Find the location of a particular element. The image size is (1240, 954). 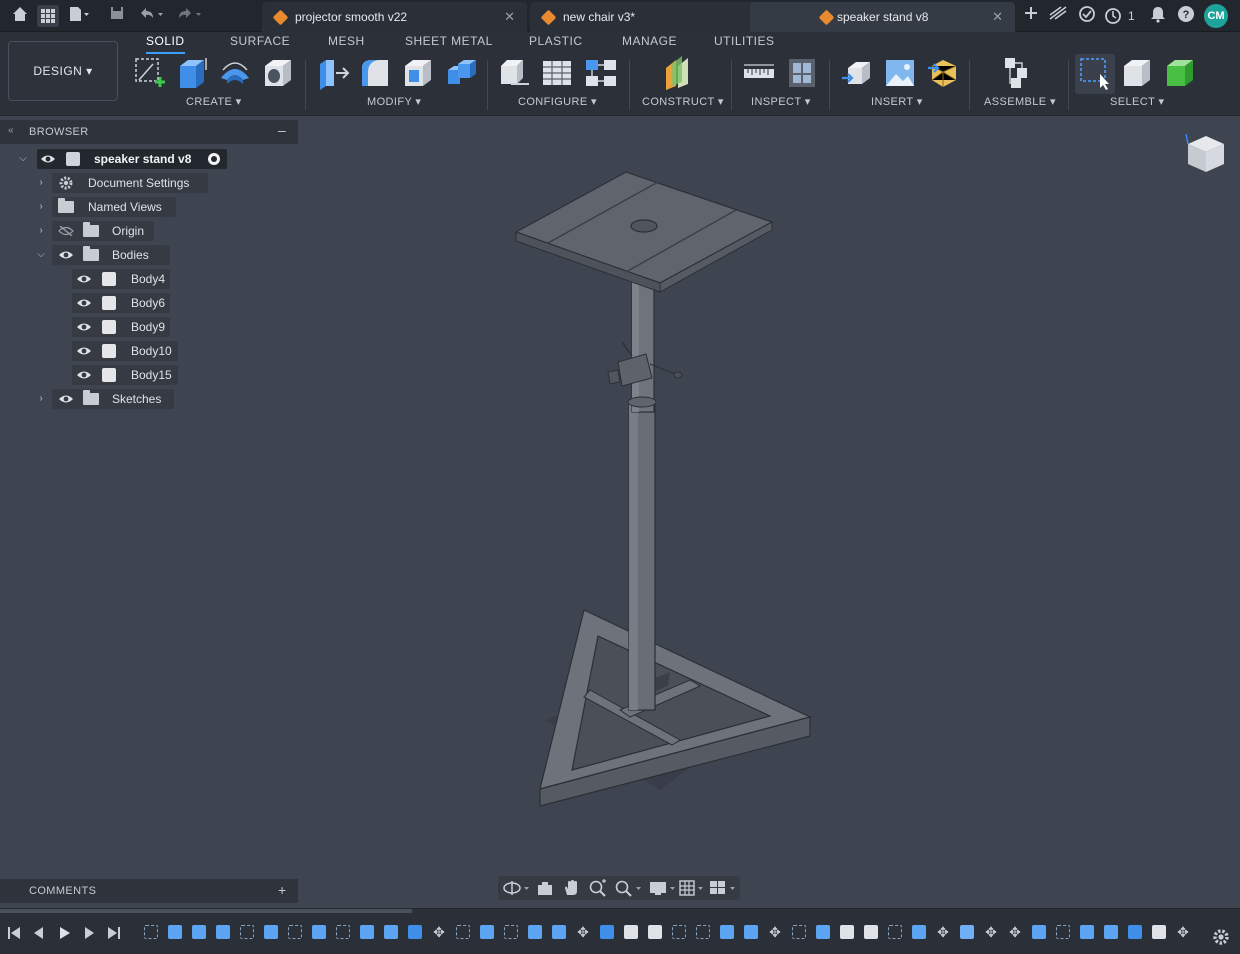

orbit-icon is located at coordinates (516, 888).